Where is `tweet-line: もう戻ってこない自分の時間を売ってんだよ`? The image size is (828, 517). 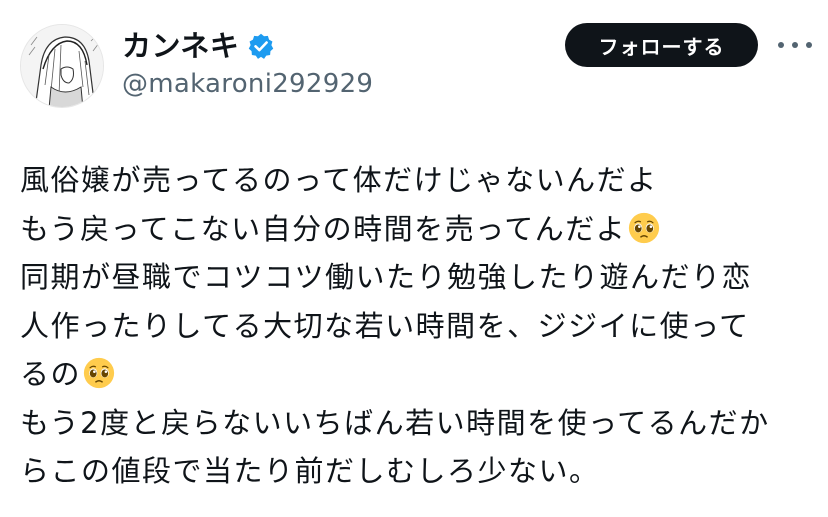 tweet-line: もう戻ってこない自分の時間を売ってんだよ is located at coordinates (415, 229).